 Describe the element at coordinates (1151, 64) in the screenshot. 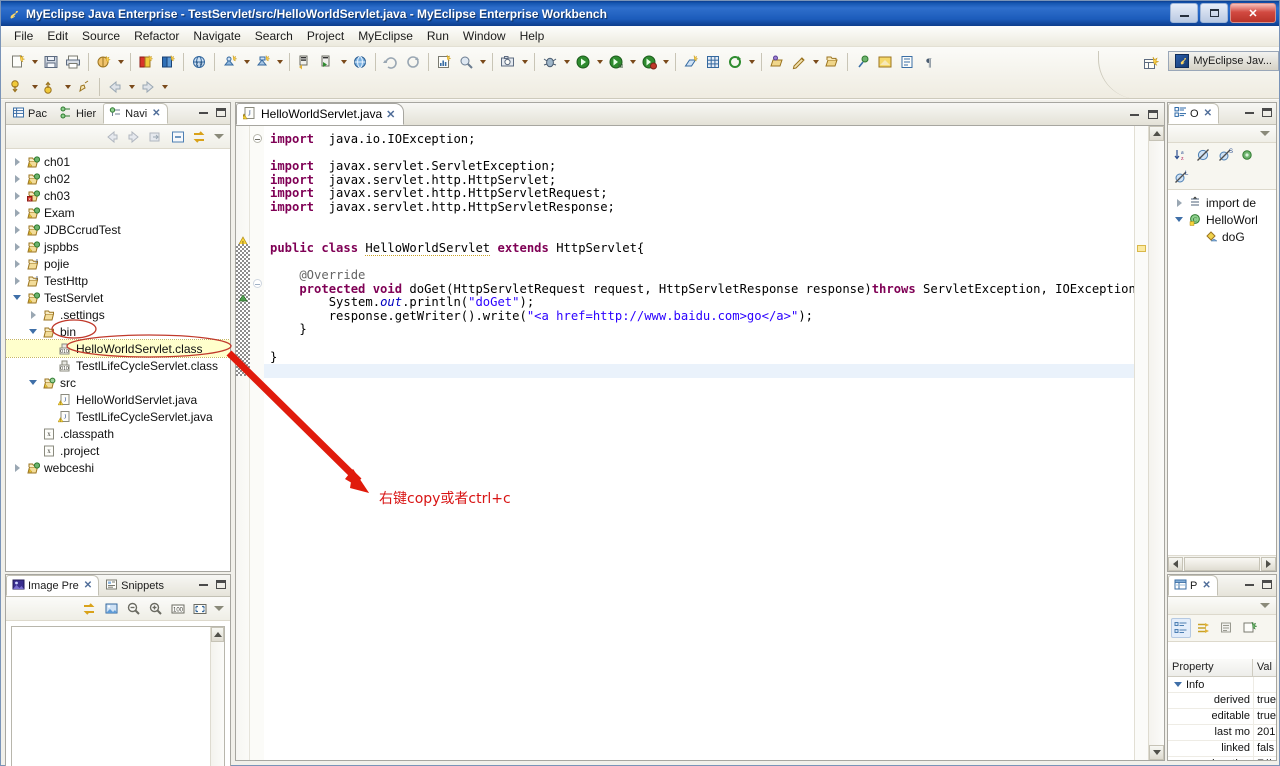

I see `open-perspective-icon` at that location.